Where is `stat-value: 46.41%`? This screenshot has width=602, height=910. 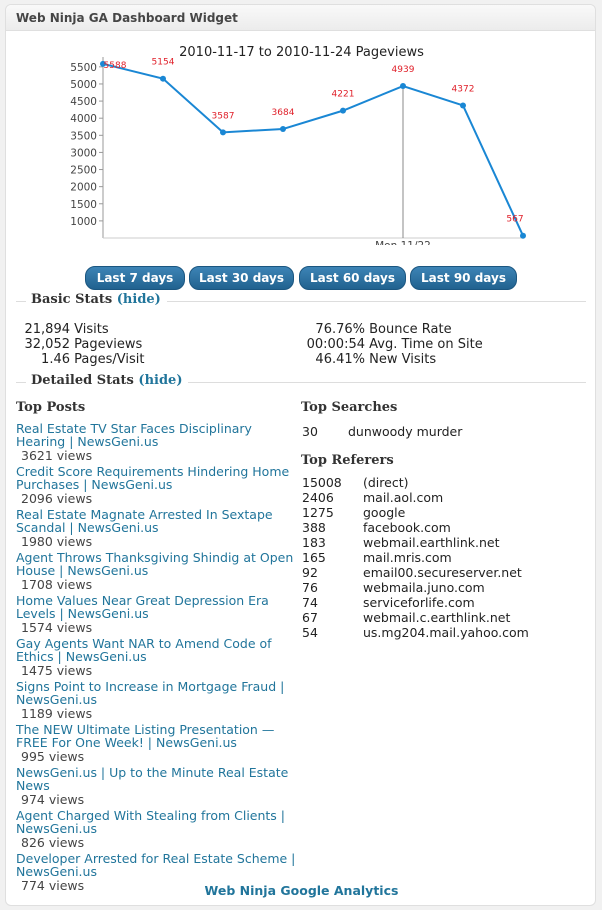 stat-value: 46.41% is located at coordinates (340, 359).